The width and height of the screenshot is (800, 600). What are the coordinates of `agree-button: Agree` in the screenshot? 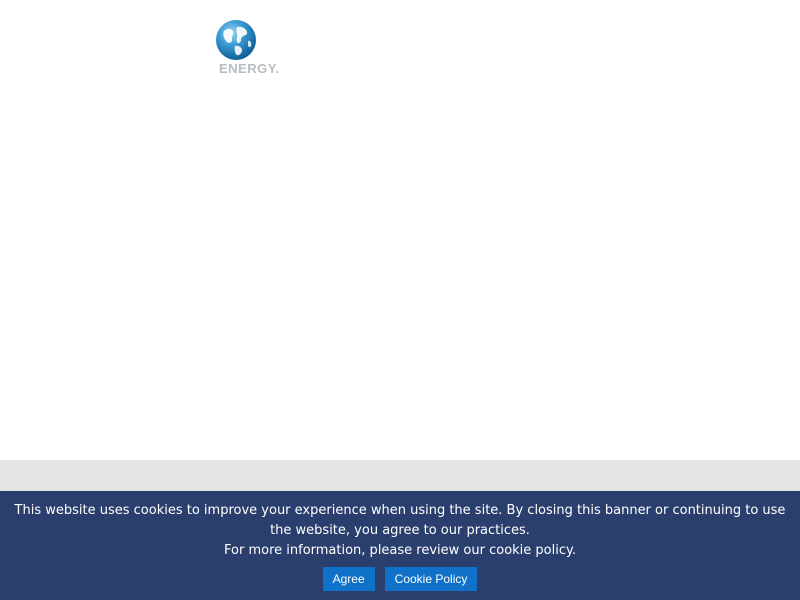 It's located at (348, 579).